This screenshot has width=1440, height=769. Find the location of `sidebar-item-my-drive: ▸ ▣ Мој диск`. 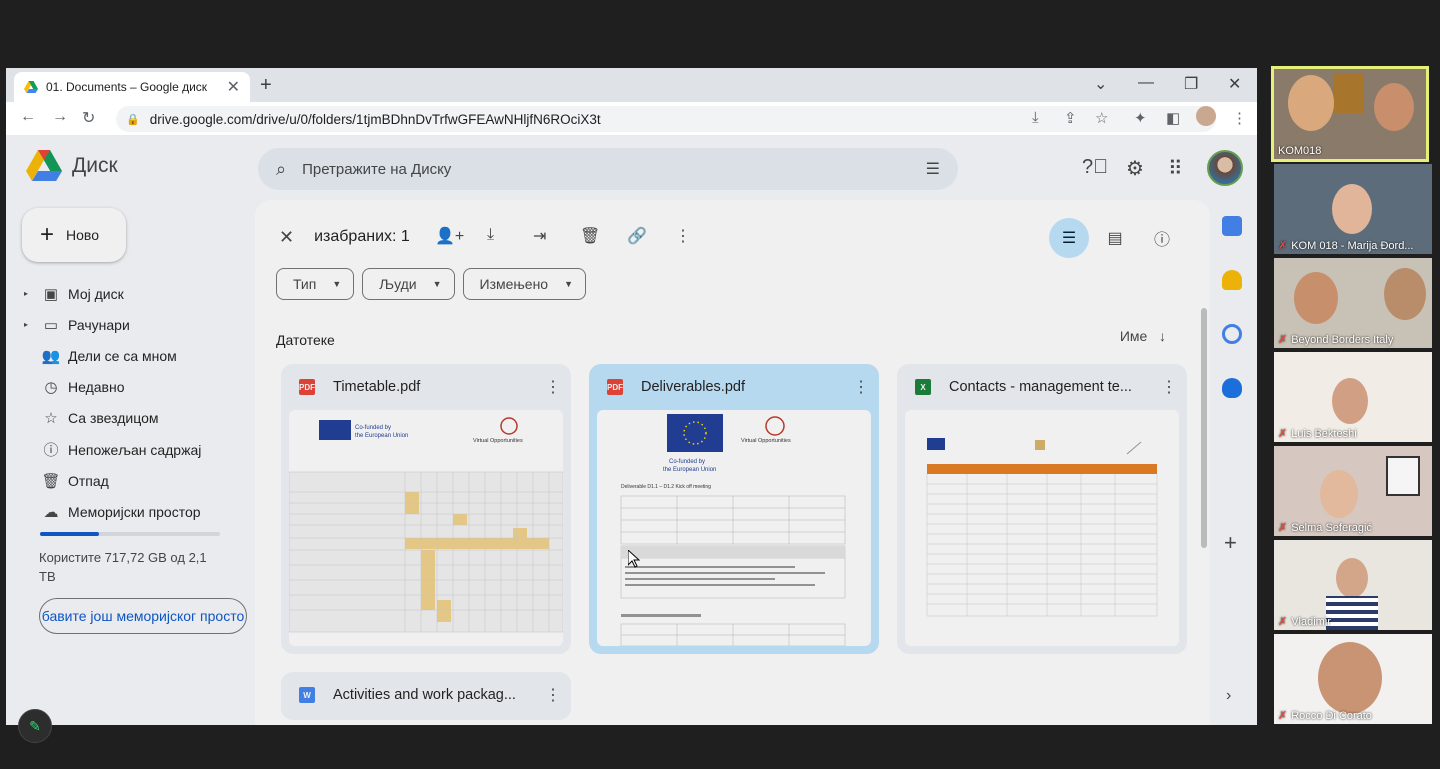

sidebar-item-my-drive: ▸ ▣ Мој диск is located at coordinates (139, 293).